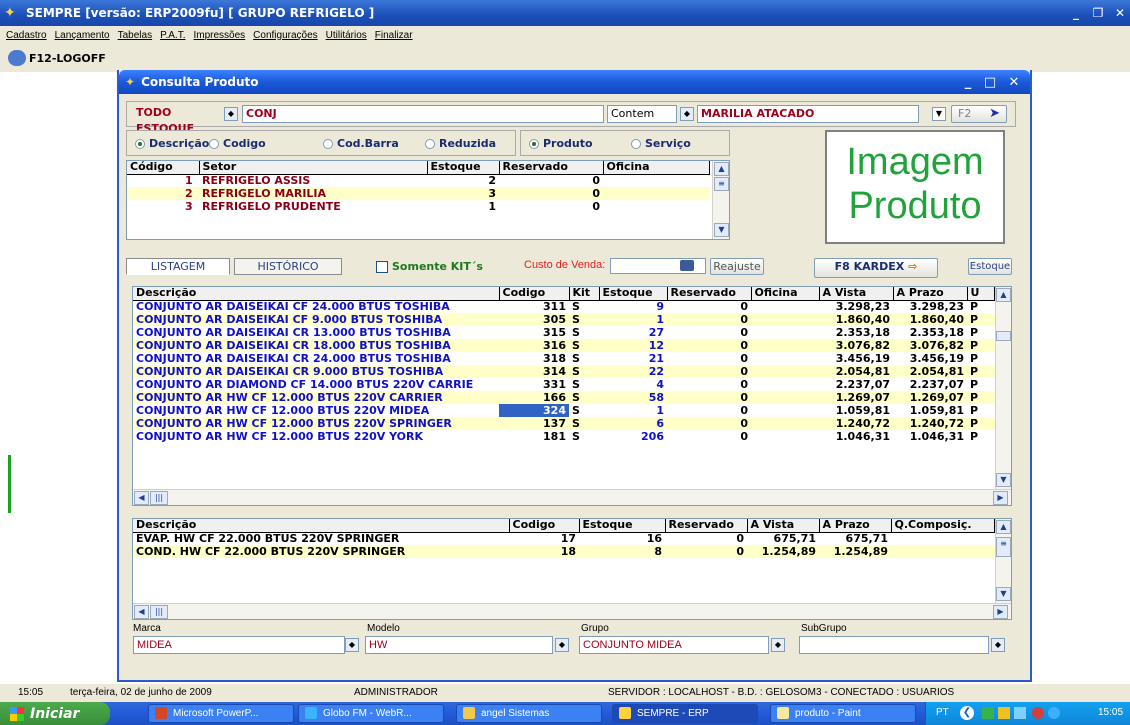 The width and height of the screenshot is (1130, 725). Describe the element at coordinates (55, 713) in the screenshot. I see `start-button: Iniciar` at that location.